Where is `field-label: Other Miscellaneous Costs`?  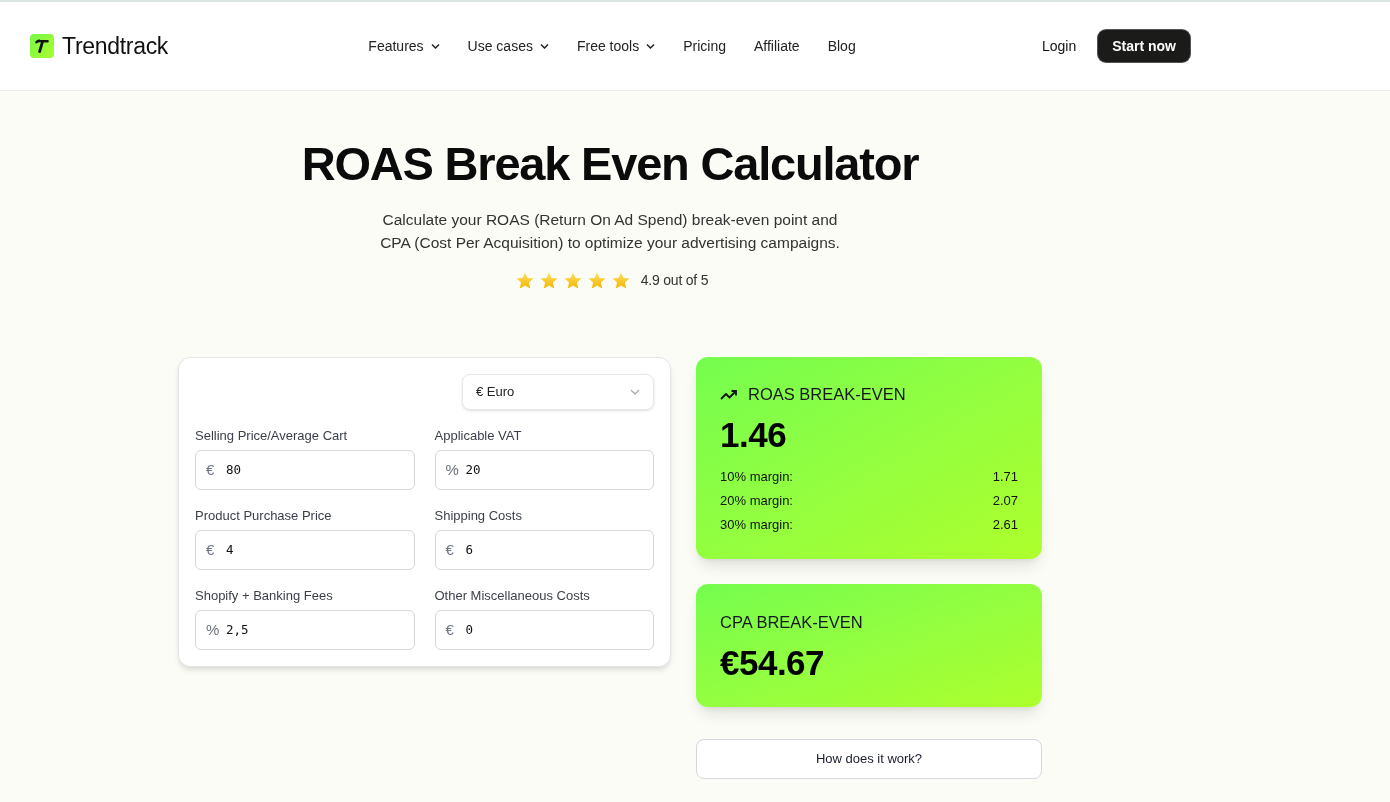
field-label: Other Miscellaneous Costs is located at coordinates (512, 596).